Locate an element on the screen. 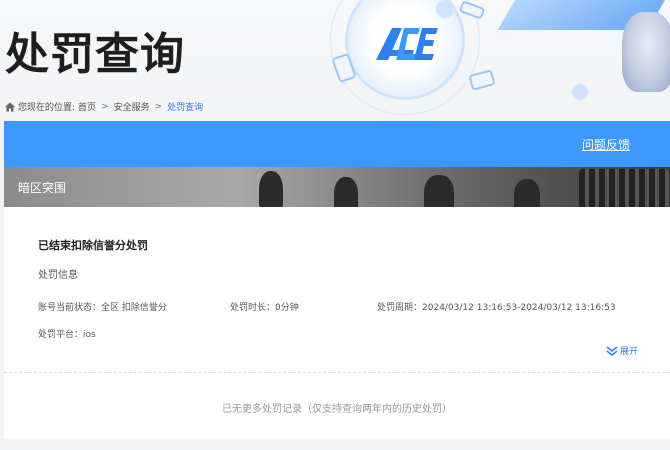  list-footer: 已无更多处罚记录（仅支持查询两年内的历史处罚） is located at coordinates (337, 406).